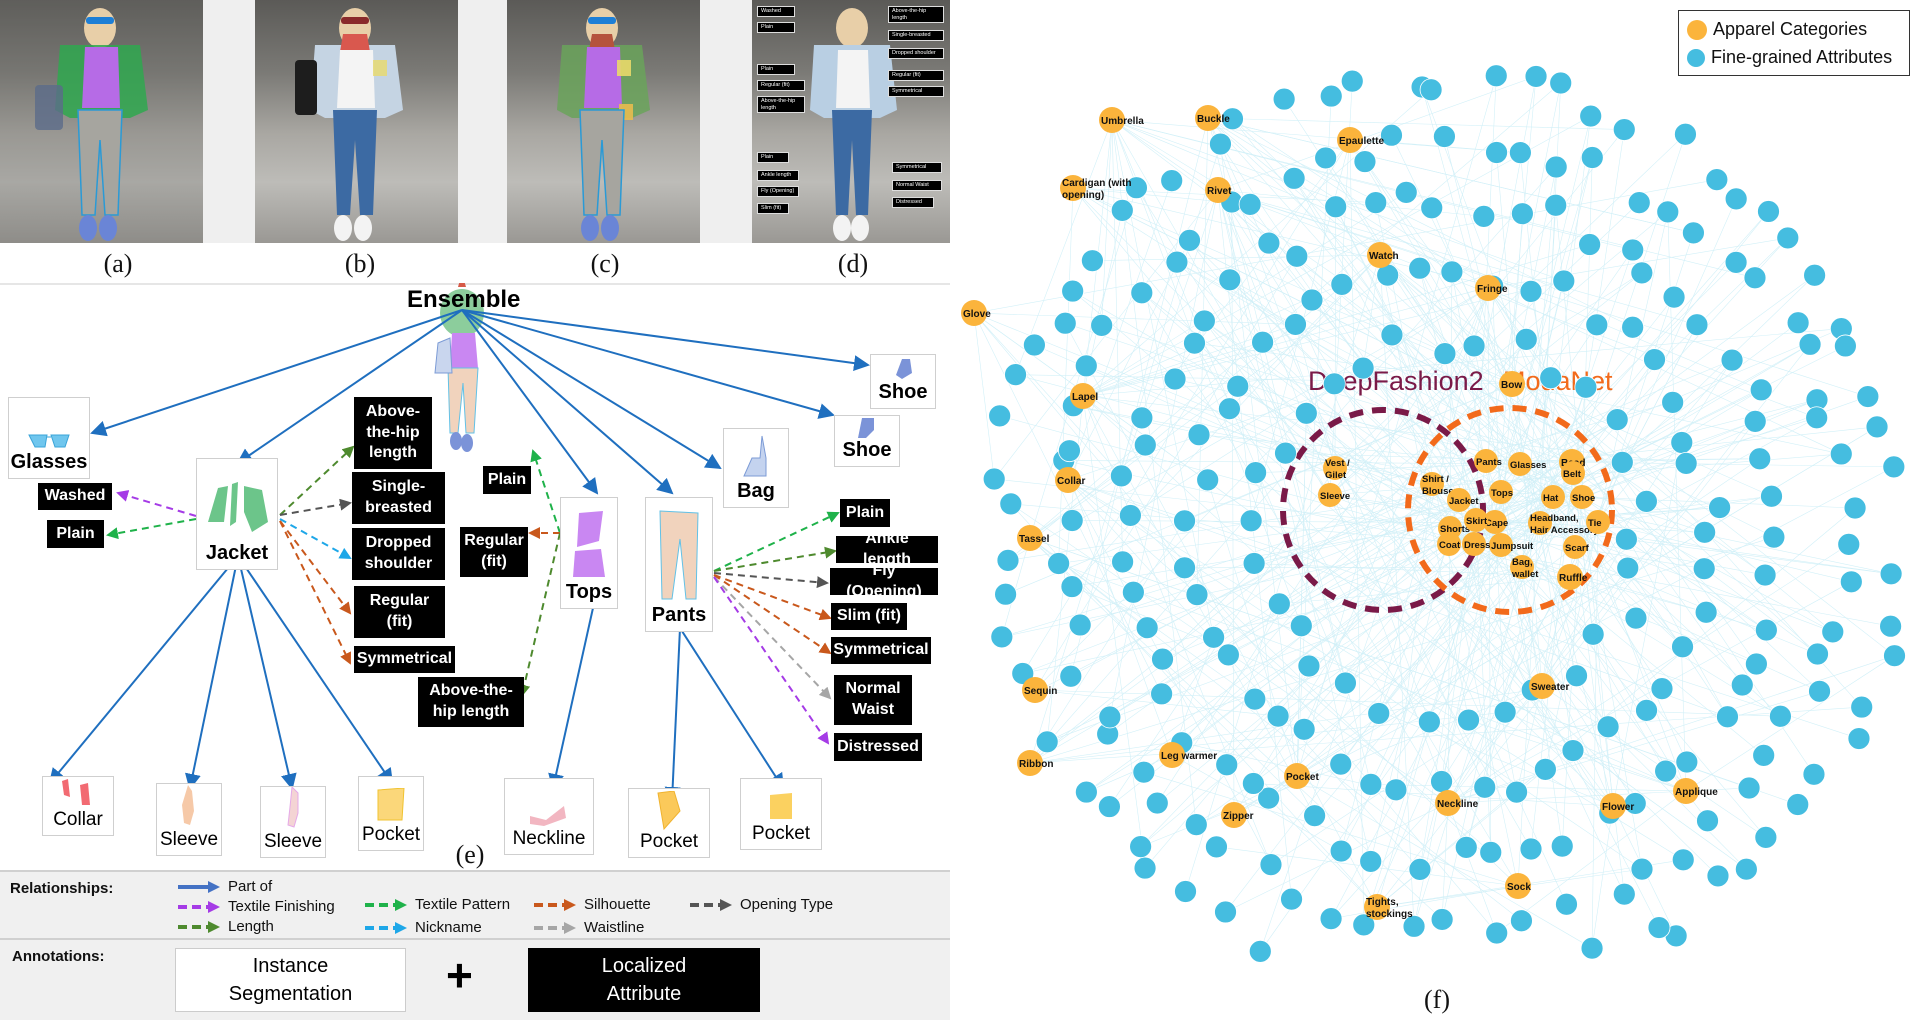 The width and height of the screenshot is (1920, 1022). What do you see at coordinates (1554, 518) in the screenshot?
I see `category-node-label: Headband,` at bounding box center [1554, 518].